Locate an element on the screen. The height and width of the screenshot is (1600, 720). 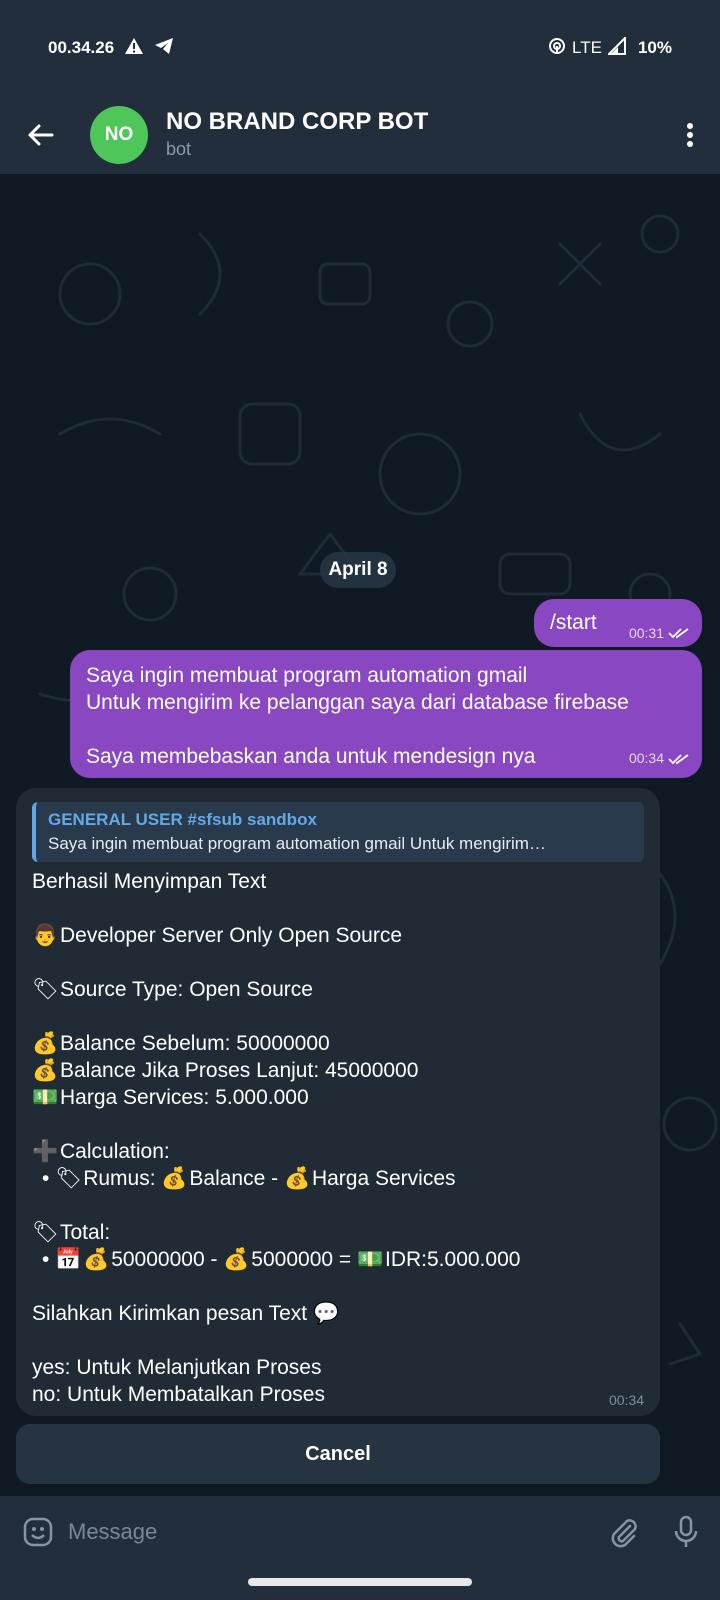
chat-header: NO NO BRAND CORP BOT bot is located at coordinates (360, 135).